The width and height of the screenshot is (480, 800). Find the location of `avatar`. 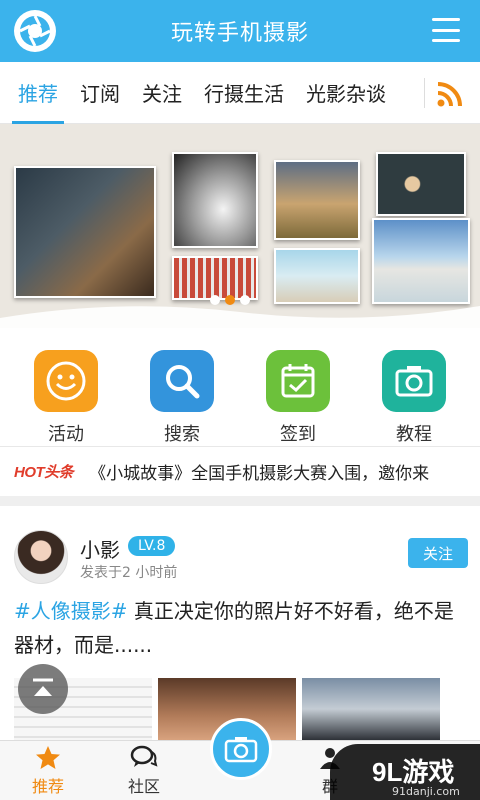

avatar is located at coordinates (41, 557).